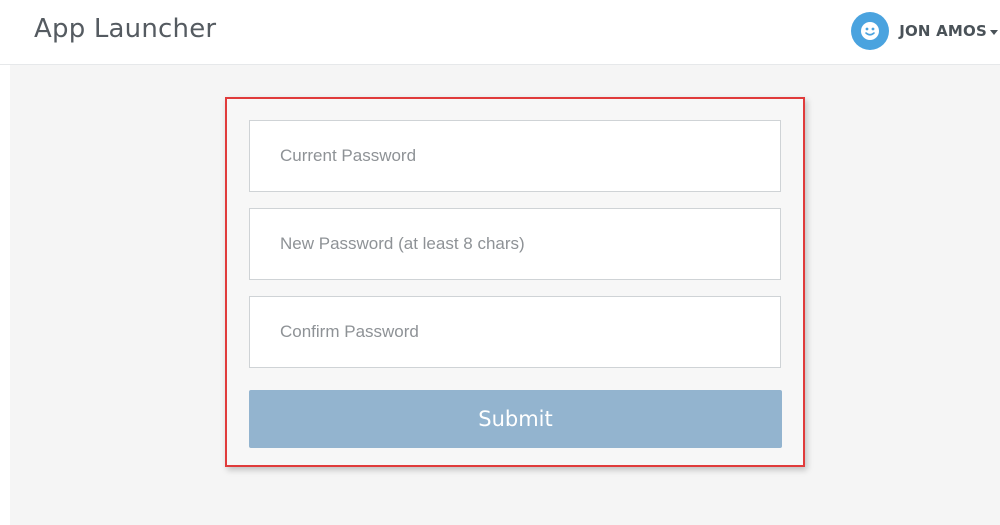  Describe the element at coordinates (515, 419) in the screenshot. I see `submit-button: Submit` at that location.